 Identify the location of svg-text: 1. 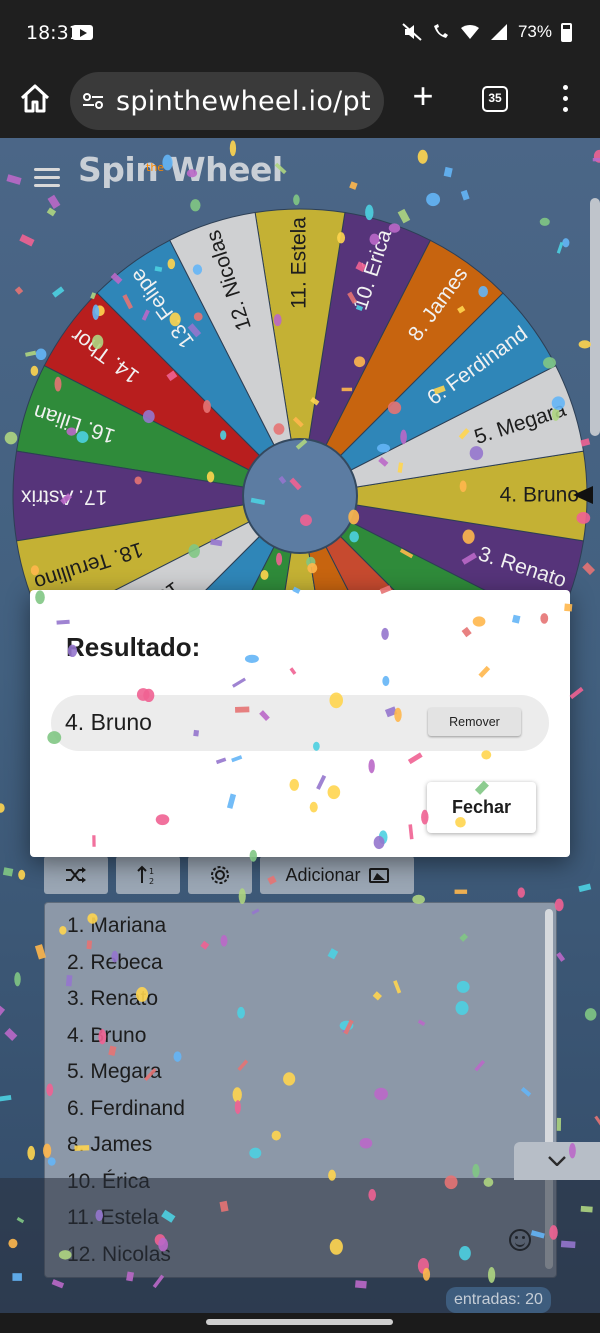
(151, 871).